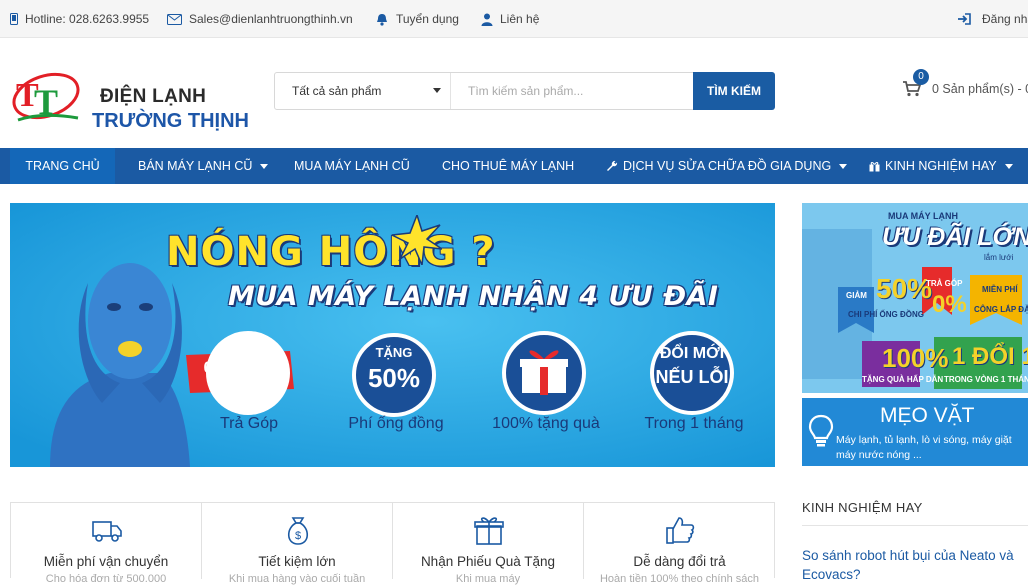 The height and width of the screenshot is (585, 1028). Describe the element at coordinates (297, 579) in the screenshot. I see `feature-big-savings-sub: Khi mua hàng vào cuối tuần` at that location.